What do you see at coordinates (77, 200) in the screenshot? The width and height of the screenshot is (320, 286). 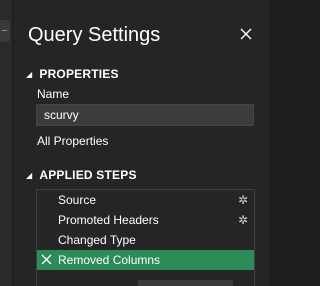 I see `step-label: Source` at bounding box center [77, 200].